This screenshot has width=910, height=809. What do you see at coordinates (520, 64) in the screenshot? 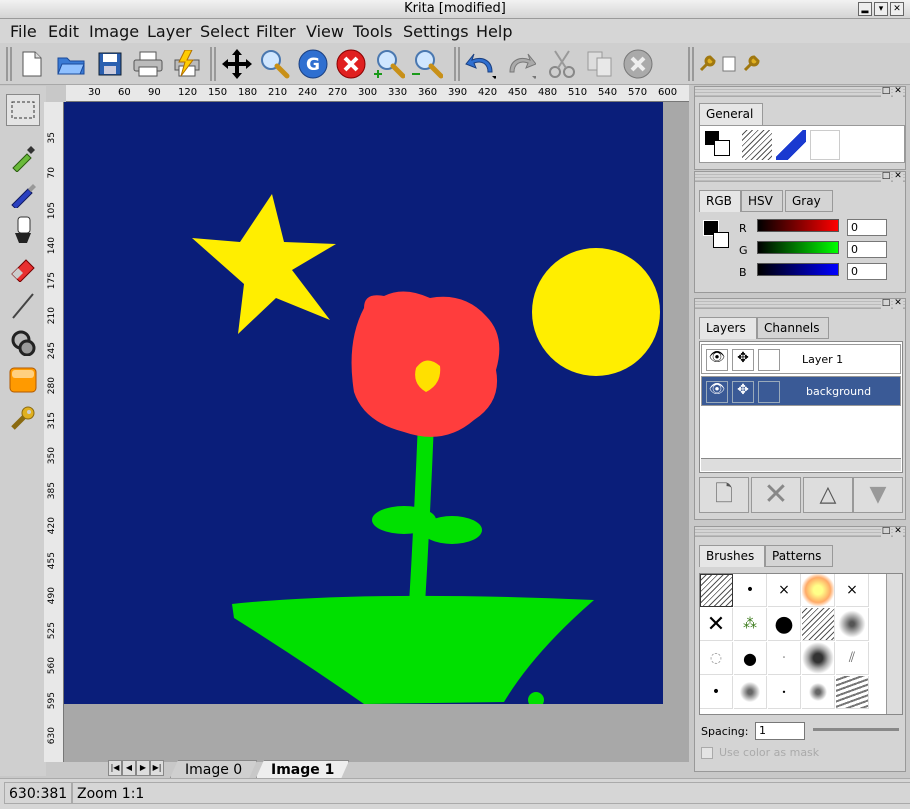
I see `redo-icon` at bounding box center [520, 64].